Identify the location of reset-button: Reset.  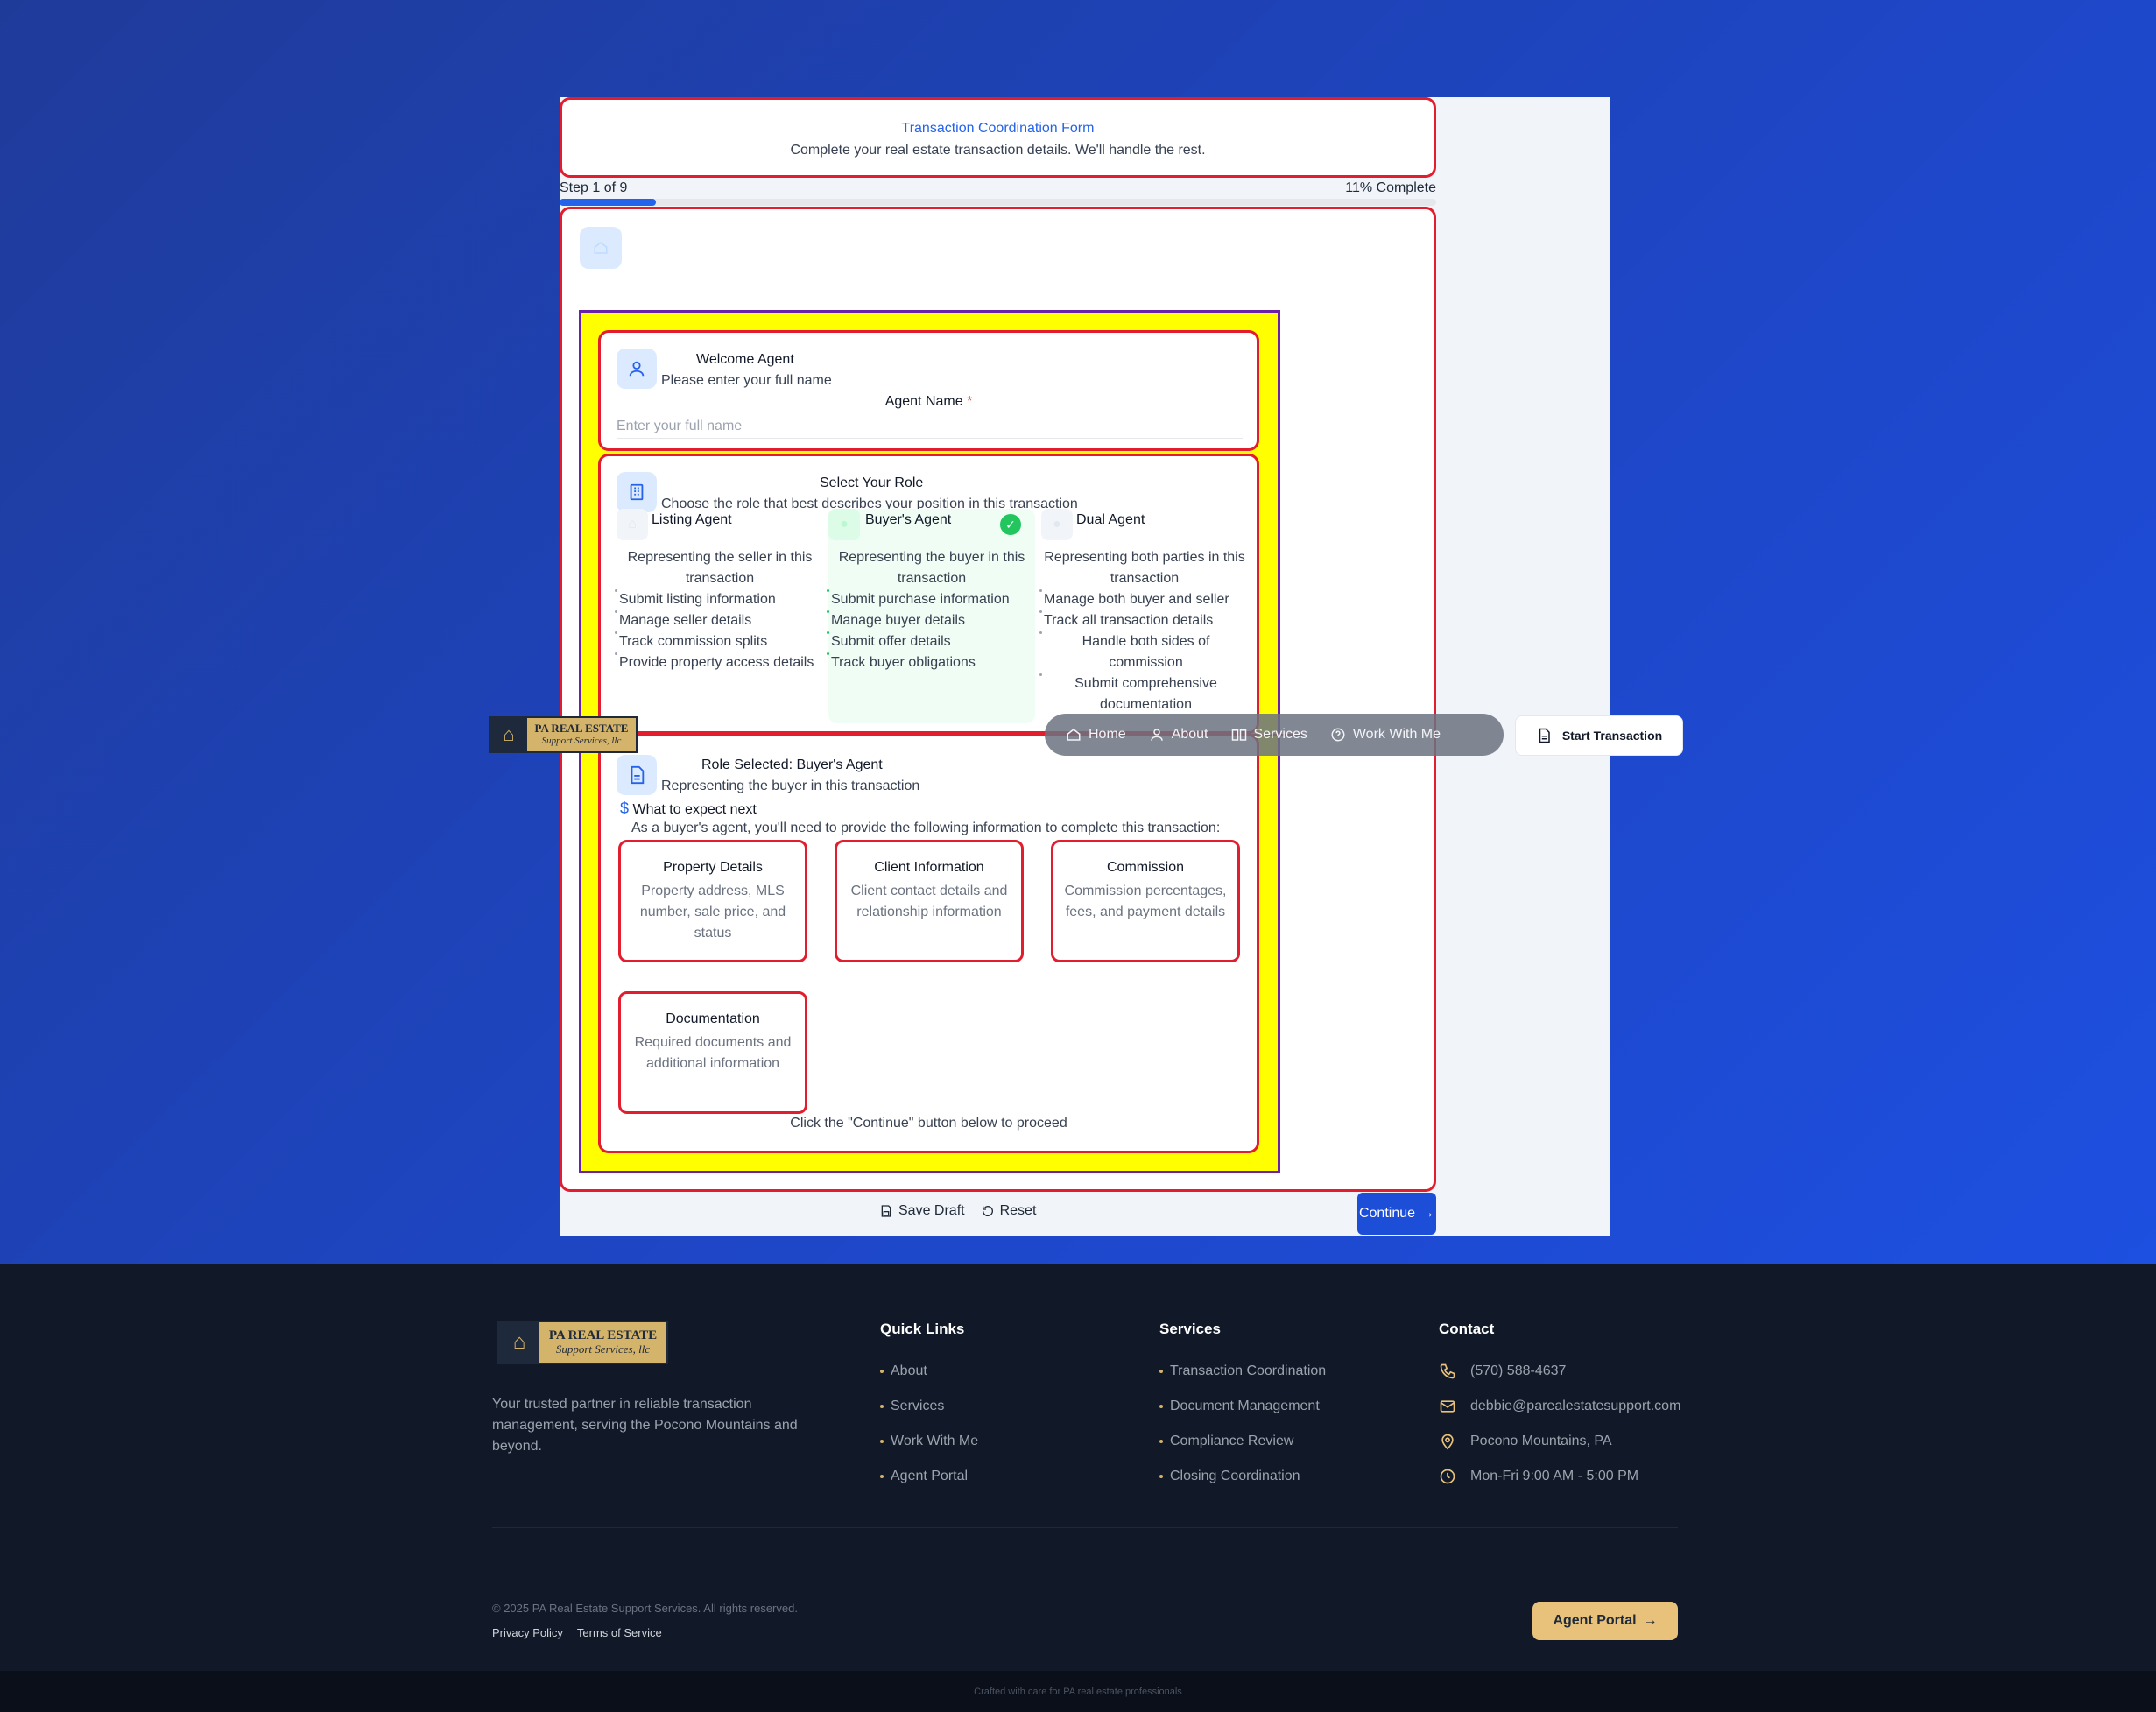
(1009, 1211).